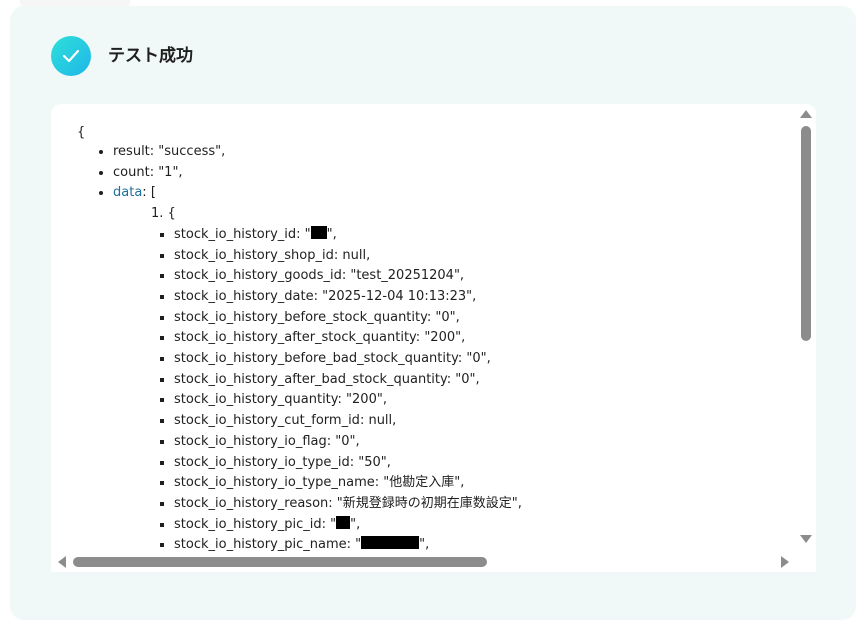 The height and width of the screenshot is (630, 868). I want to click on json-key: stock_io_history_cut_form_id, so click(267, 421).